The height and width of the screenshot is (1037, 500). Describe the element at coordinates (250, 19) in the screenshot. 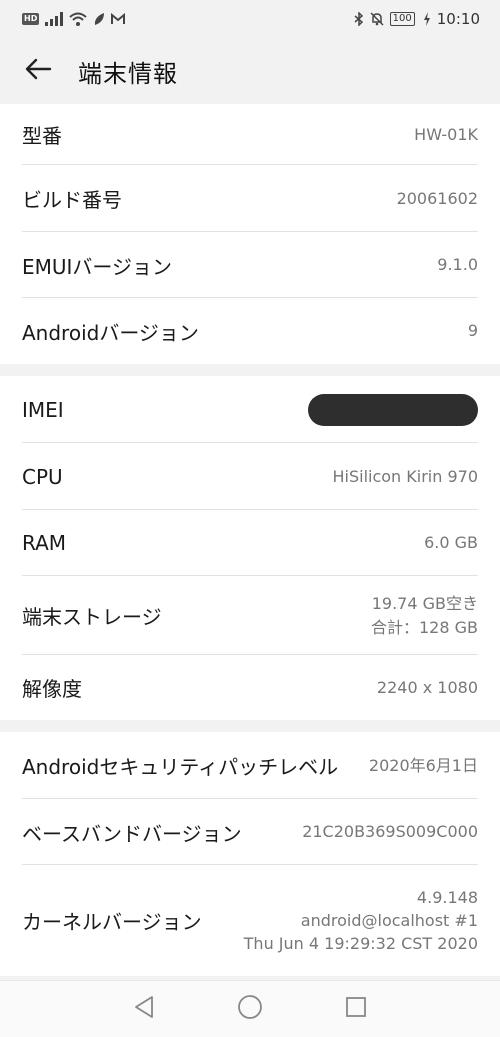

I see `status-bar: HD 100 10:10` at that location.